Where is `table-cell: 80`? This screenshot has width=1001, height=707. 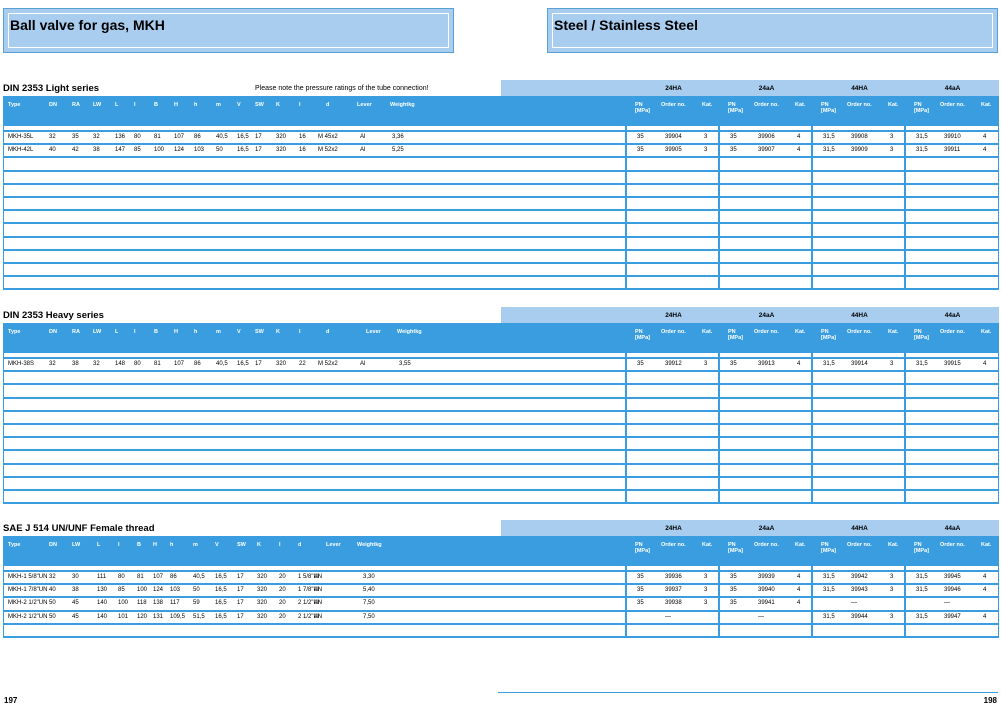 table-cell: 80 is located at coordinates (137, 364).